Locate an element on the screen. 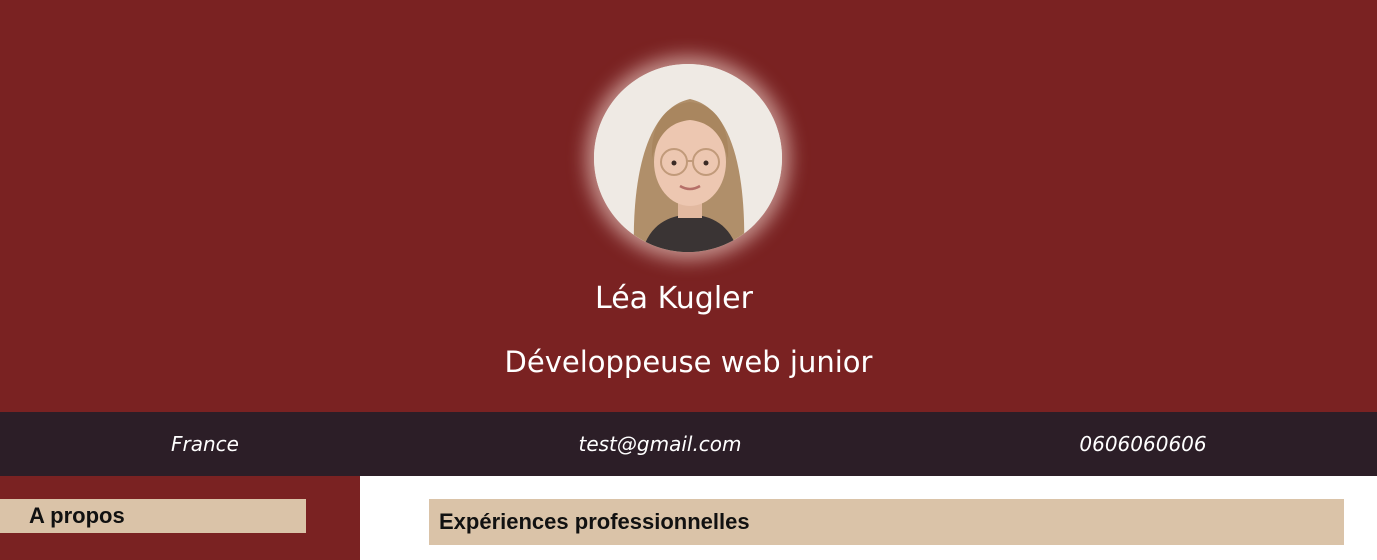  portrait-icon is located at coordinates (688, 158).